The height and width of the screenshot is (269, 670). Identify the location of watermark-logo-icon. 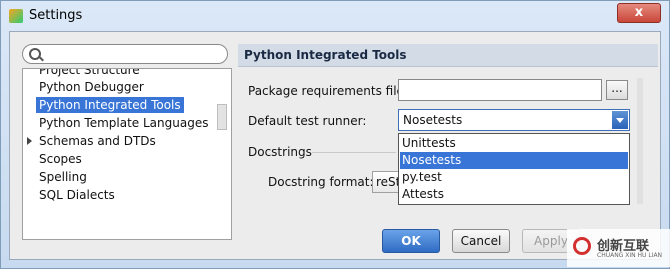
(582, 246).